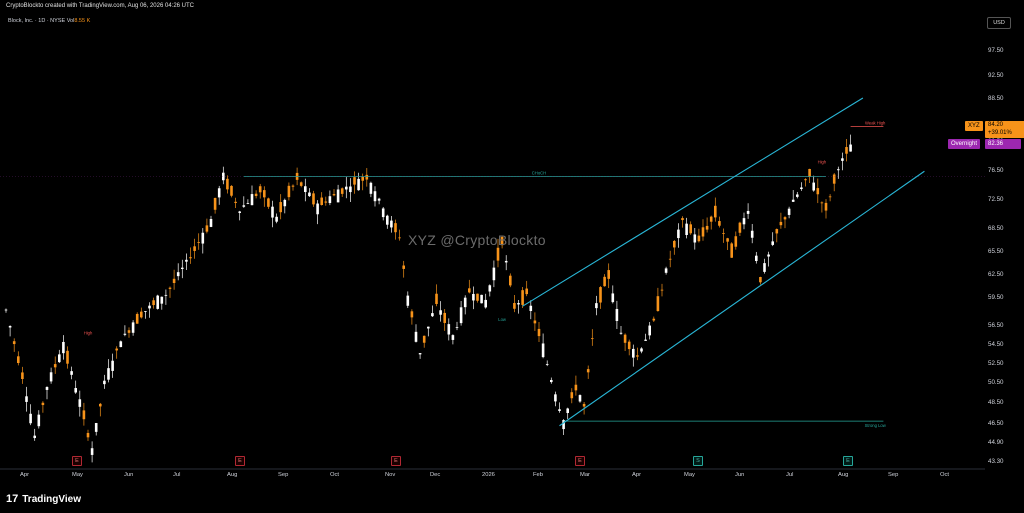 Image resolution: width=1024 pixels, height=513 pixels. I want to click on overnight-price-flag: 82.36, so click(1003, 144).